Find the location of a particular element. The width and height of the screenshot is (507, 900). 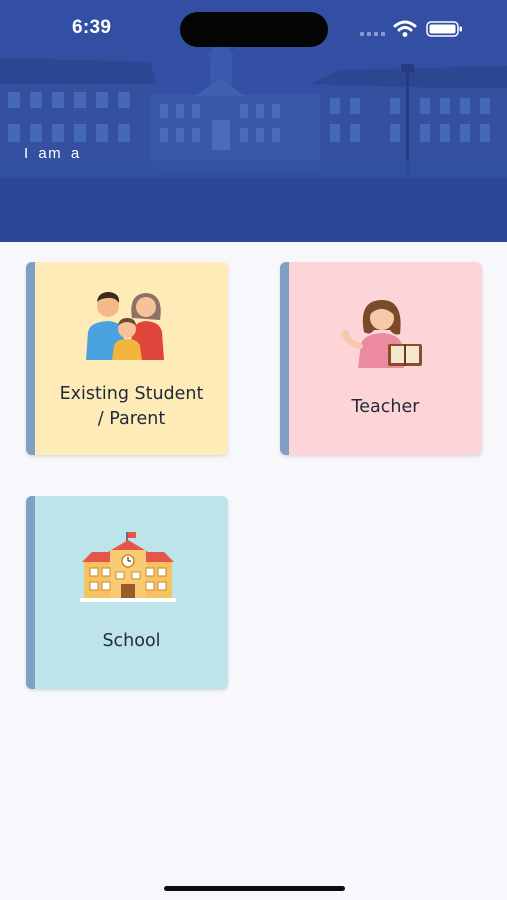

role-label-school: School is located at coordinates (131, 641).